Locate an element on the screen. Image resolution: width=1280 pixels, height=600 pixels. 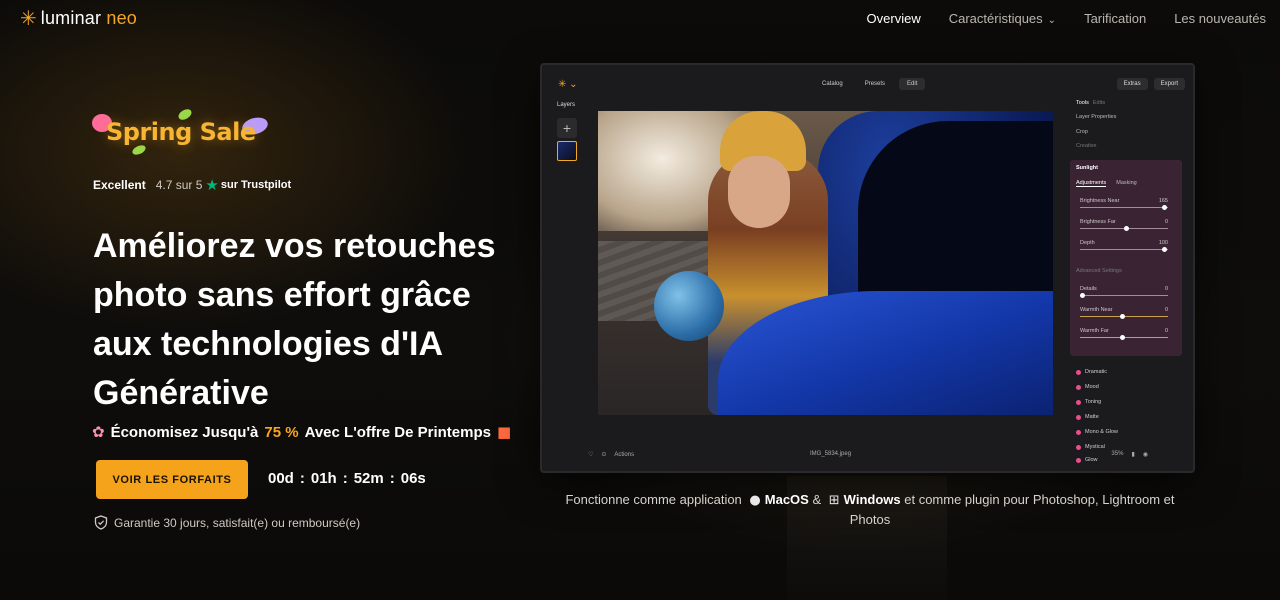
spring-sale-badge: Spring Sale is located at coordinates (182, 132).